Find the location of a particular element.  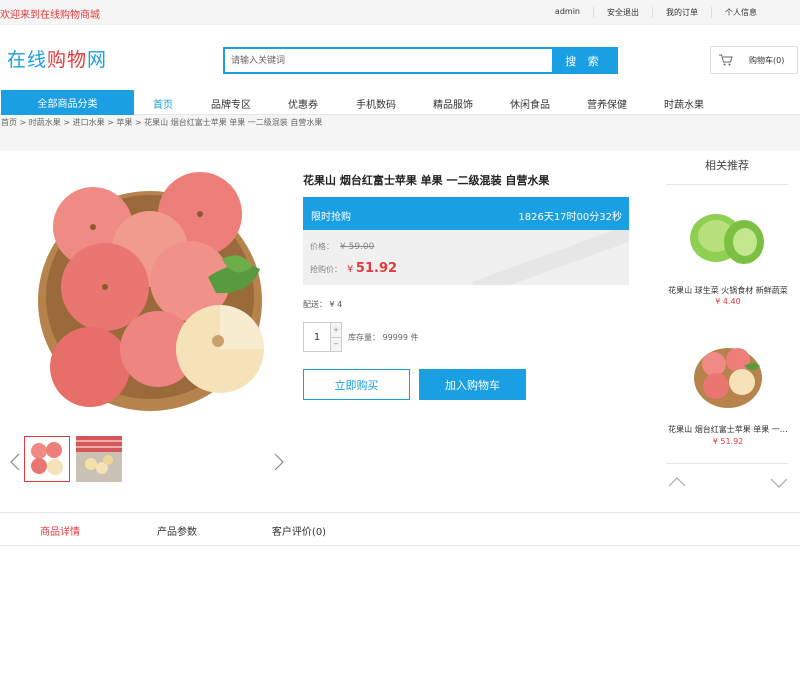

original-price: ¥ 59.00 is located at coordinates (357, 247).